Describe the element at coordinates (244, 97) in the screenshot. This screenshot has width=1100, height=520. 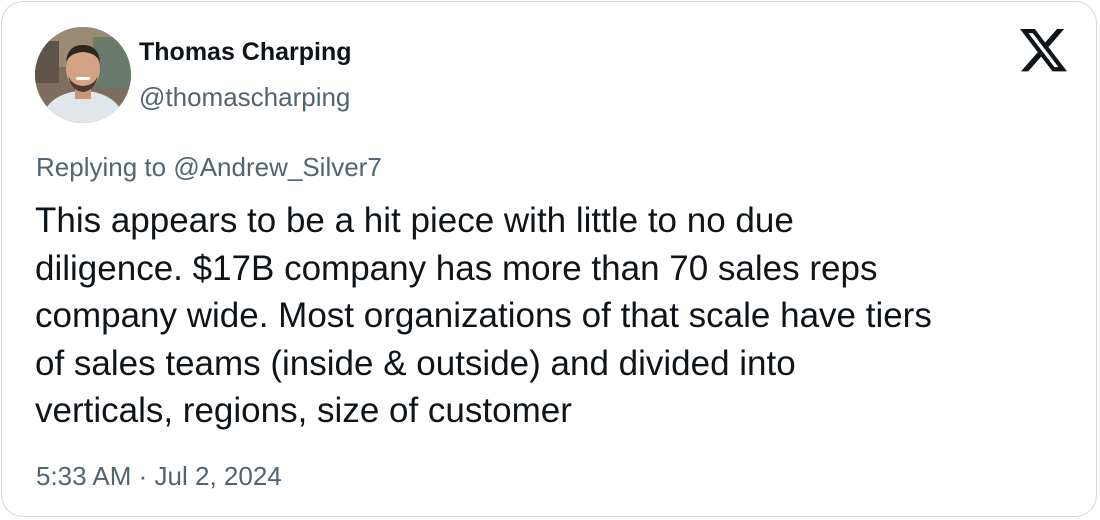
I see `author-handle: @thomascharping` at that location.